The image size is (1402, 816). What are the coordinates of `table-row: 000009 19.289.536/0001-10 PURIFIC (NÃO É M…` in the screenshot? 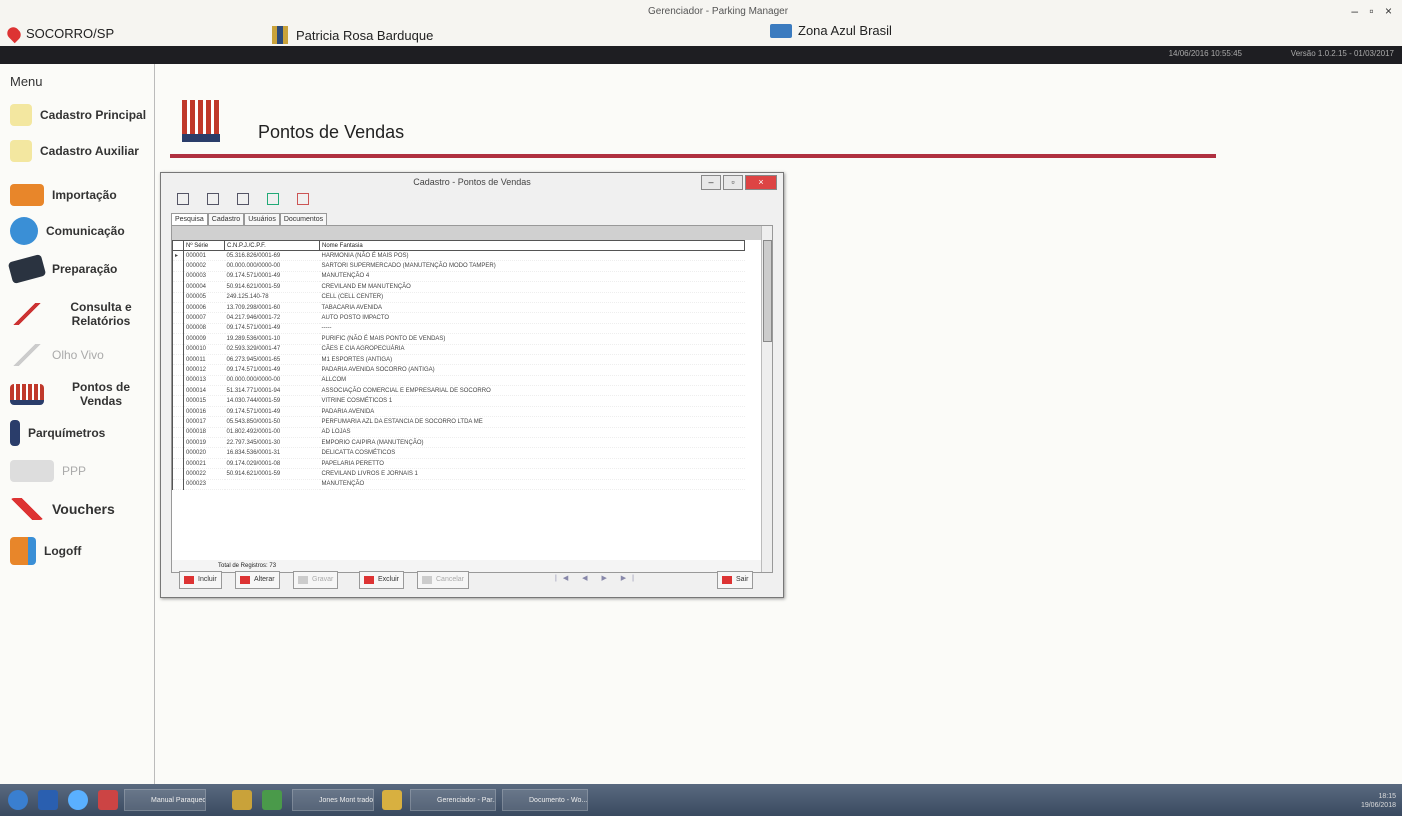 It's located at (458, 339).